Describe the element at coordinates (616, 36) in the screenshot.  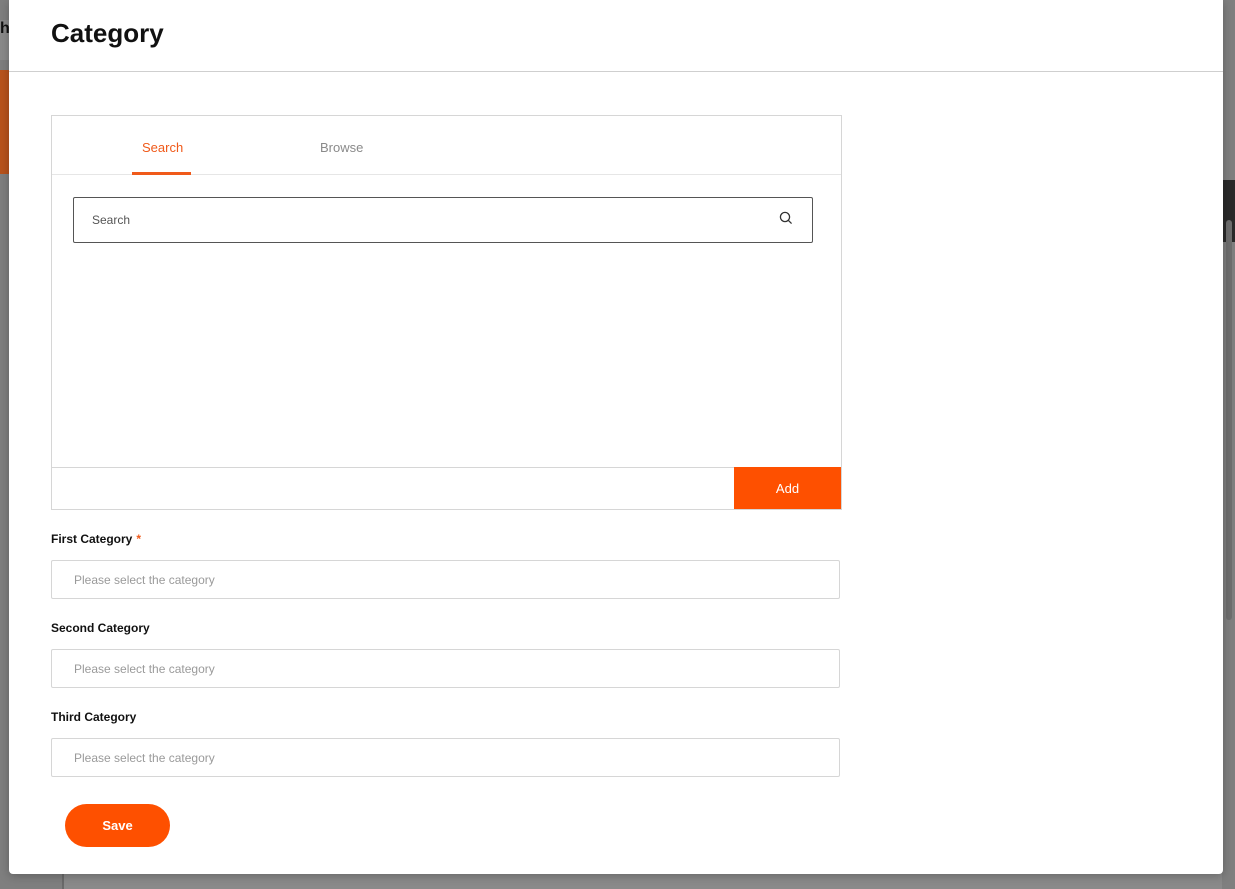
I see `modal-header: Category` at that location.